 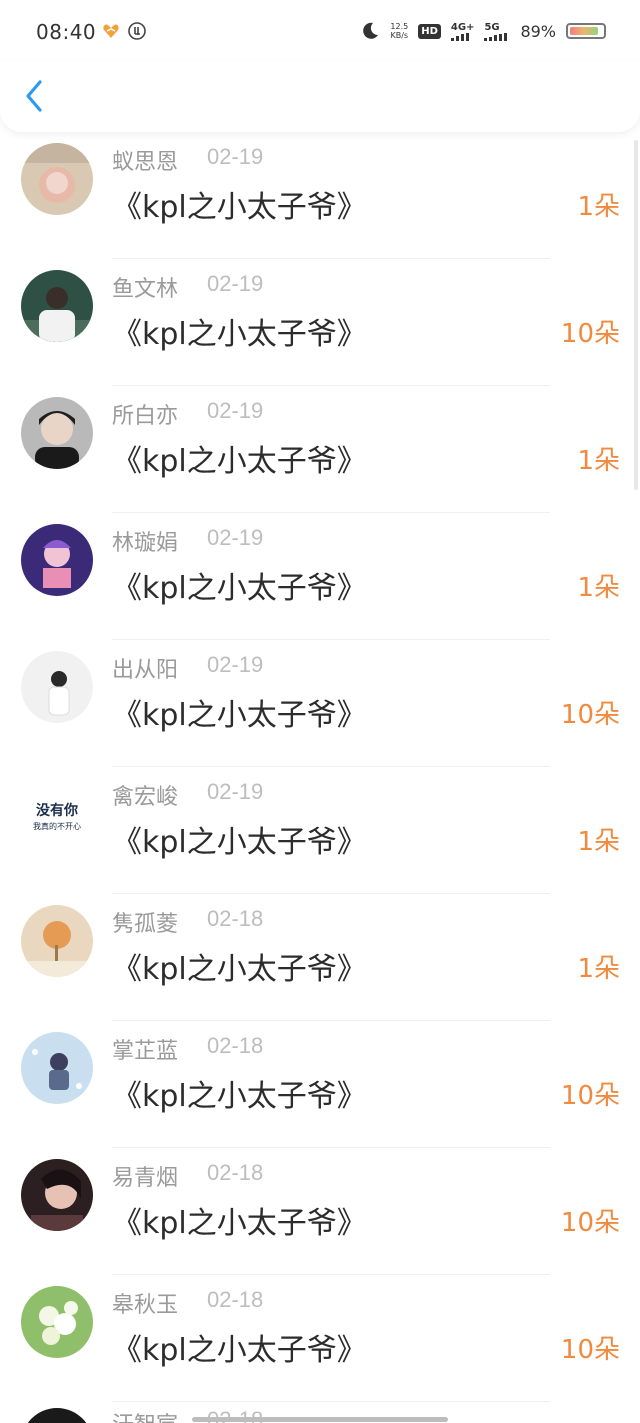 I want to click on avatar: 没有你 我真的不开心, so click(x=57, y=814).